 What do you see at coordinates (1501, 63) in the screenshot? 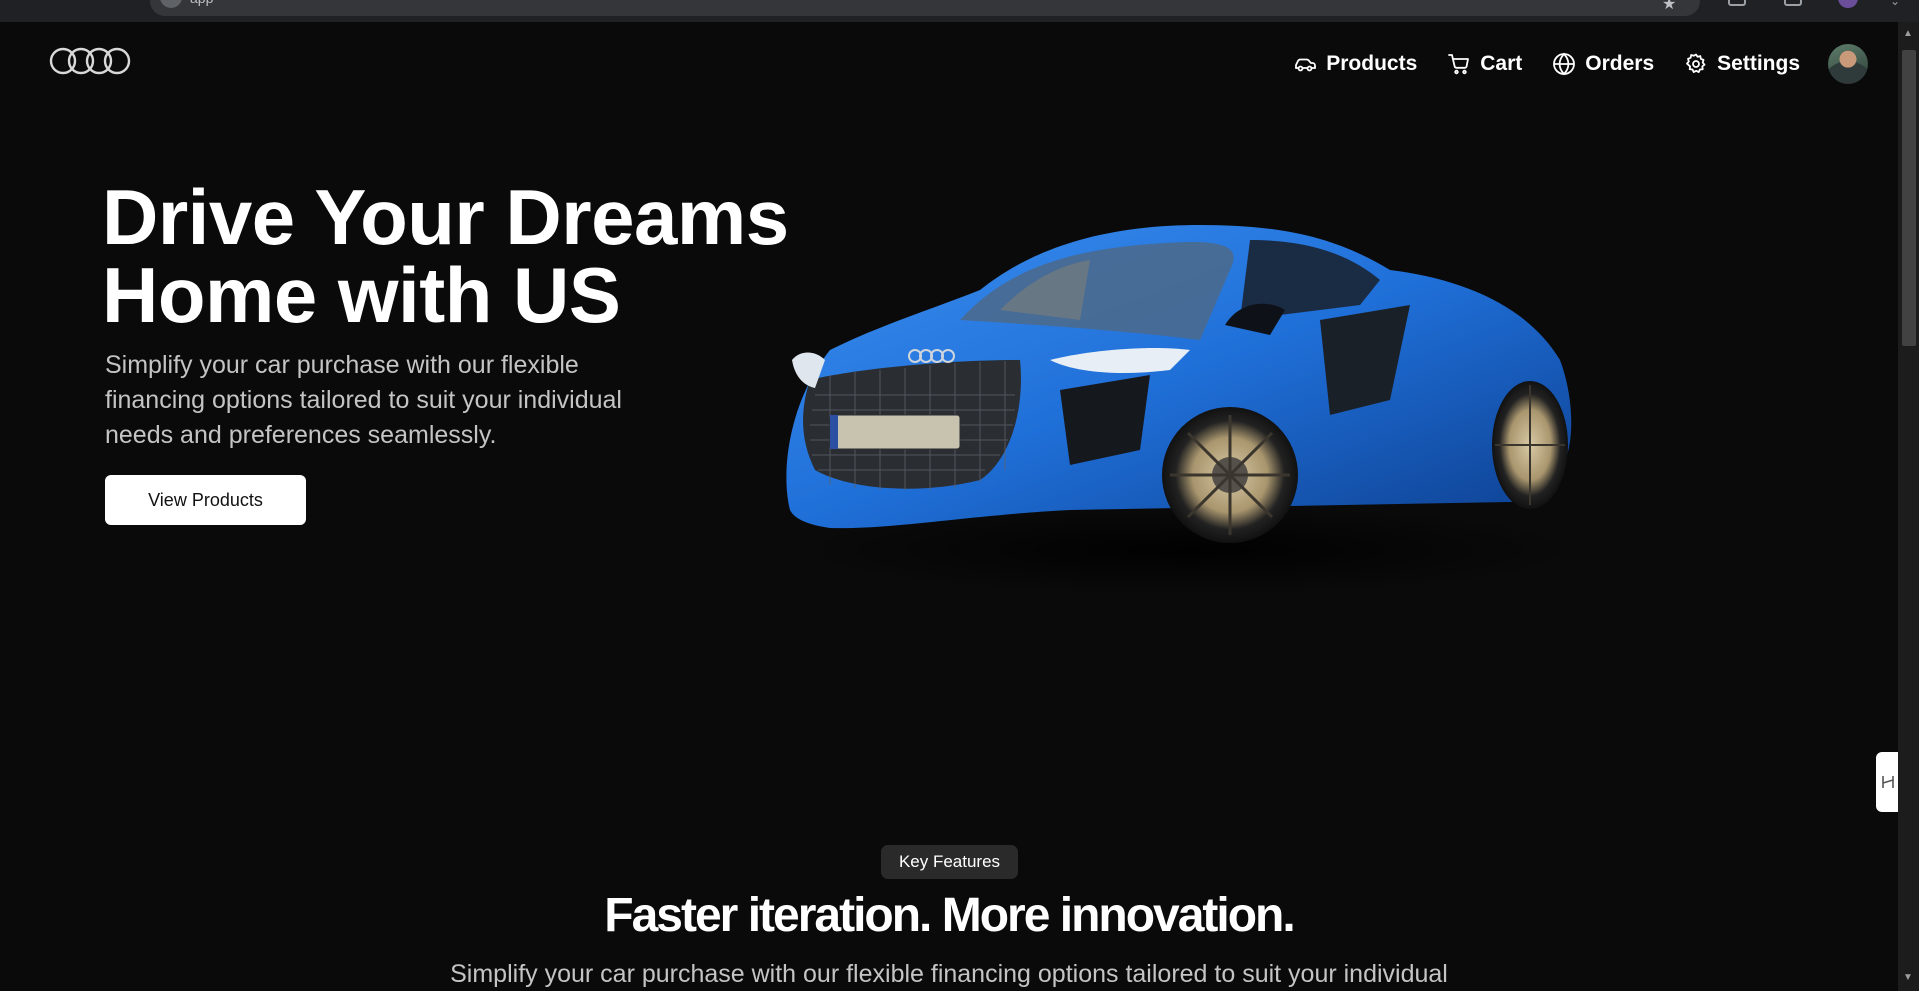
I see `nav-cart-label: Cart` at bounding box center [1501, 63].